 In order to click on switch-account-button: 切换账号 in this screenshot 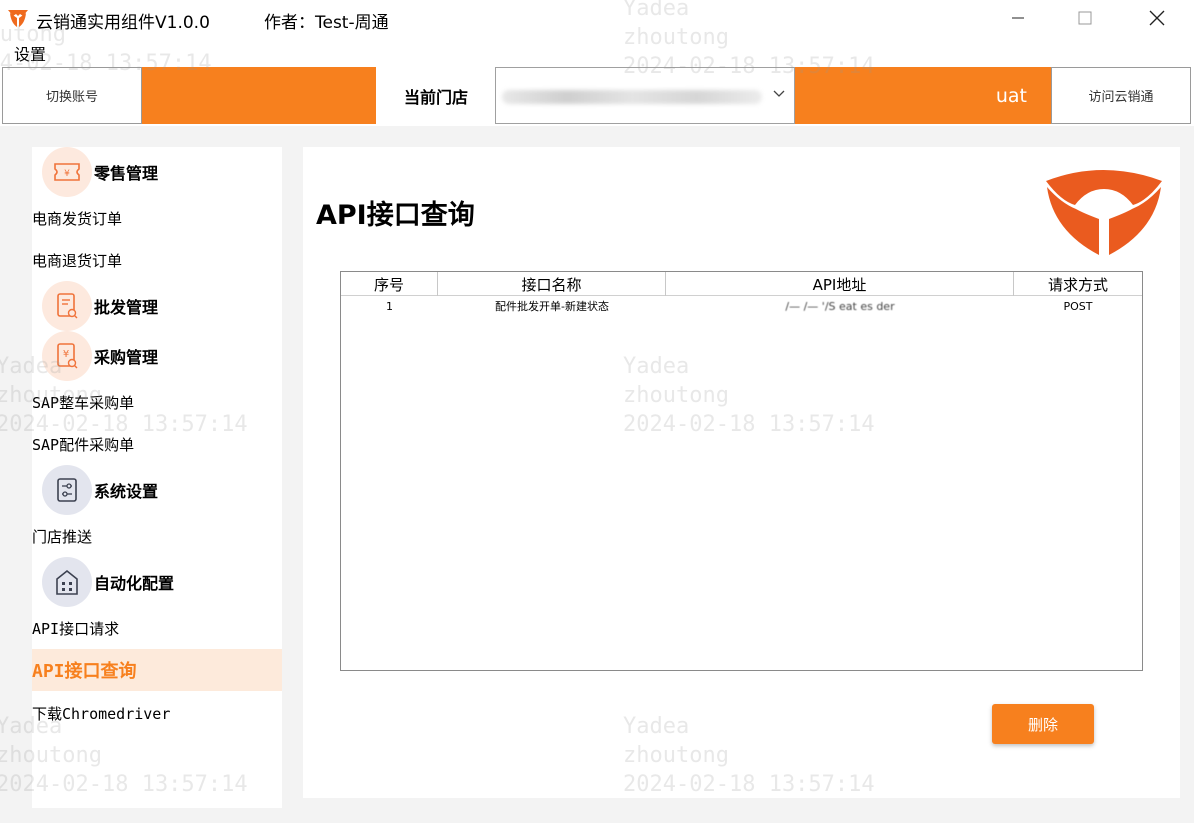, I will do `click(72, 95)`.